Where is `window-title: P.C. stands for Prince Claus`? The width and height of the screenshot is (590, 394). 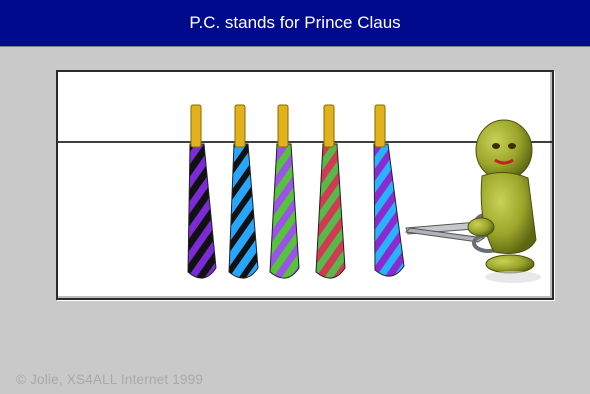
window-title: P.C. stands for Prince Claus is located at coordinates (295, 22).